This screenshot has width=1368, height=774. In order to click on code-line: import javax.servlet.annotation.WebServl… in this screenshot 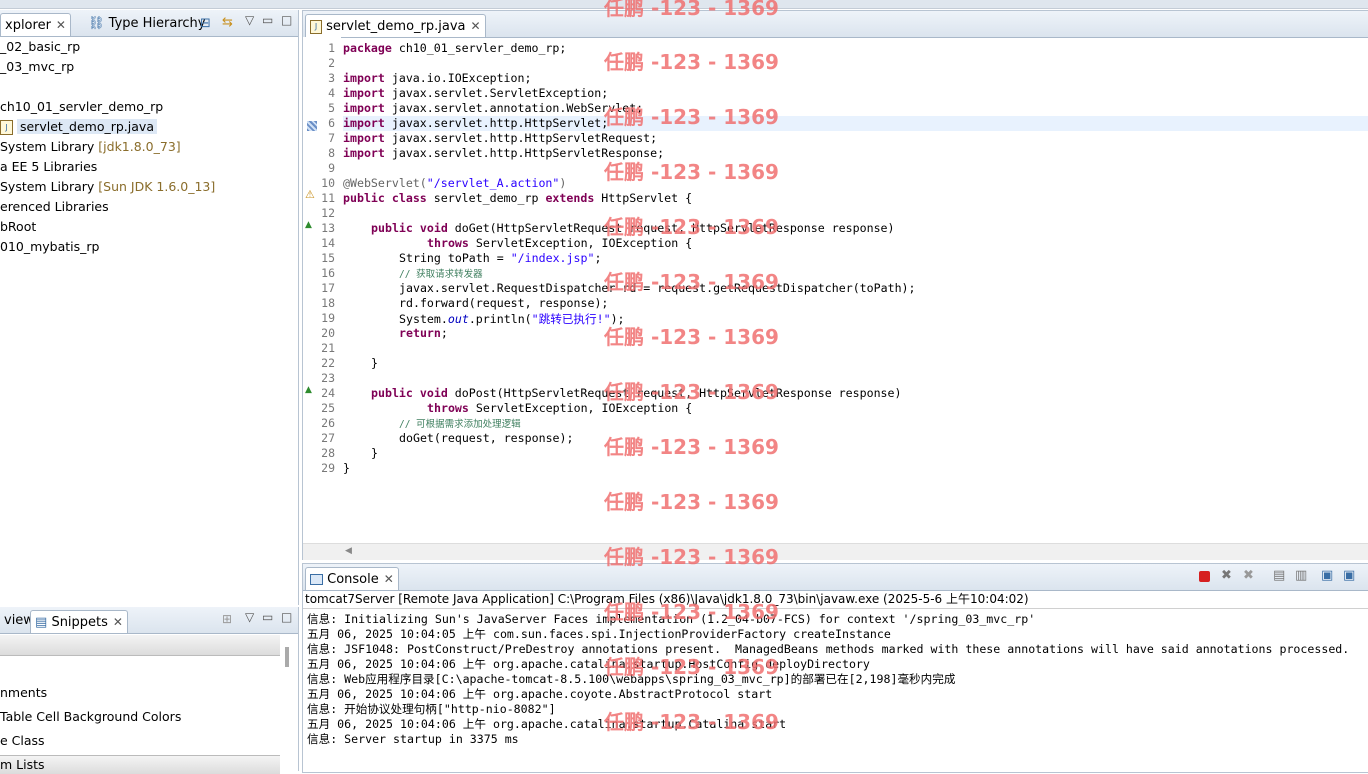, I will do `click(493, 108)`.